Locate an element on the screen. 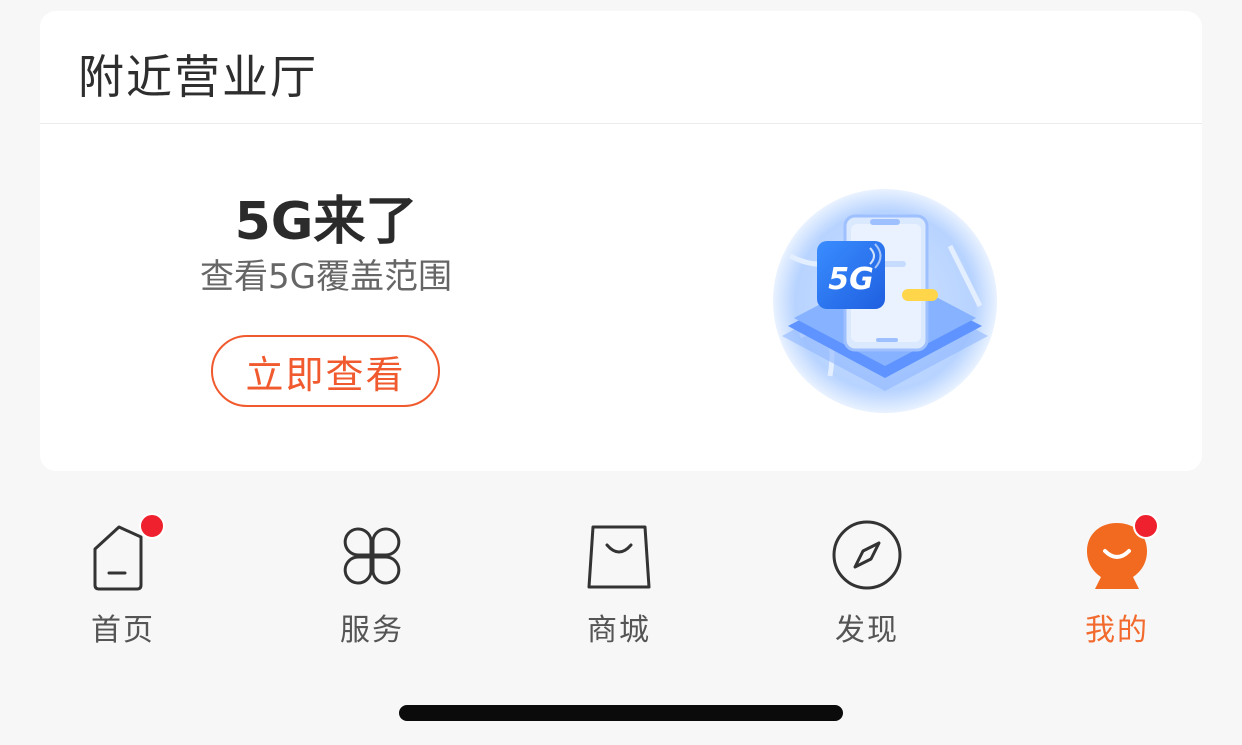 The image size is (1242, 745). tab-label: 首页 is located at coordinates (123, 630).